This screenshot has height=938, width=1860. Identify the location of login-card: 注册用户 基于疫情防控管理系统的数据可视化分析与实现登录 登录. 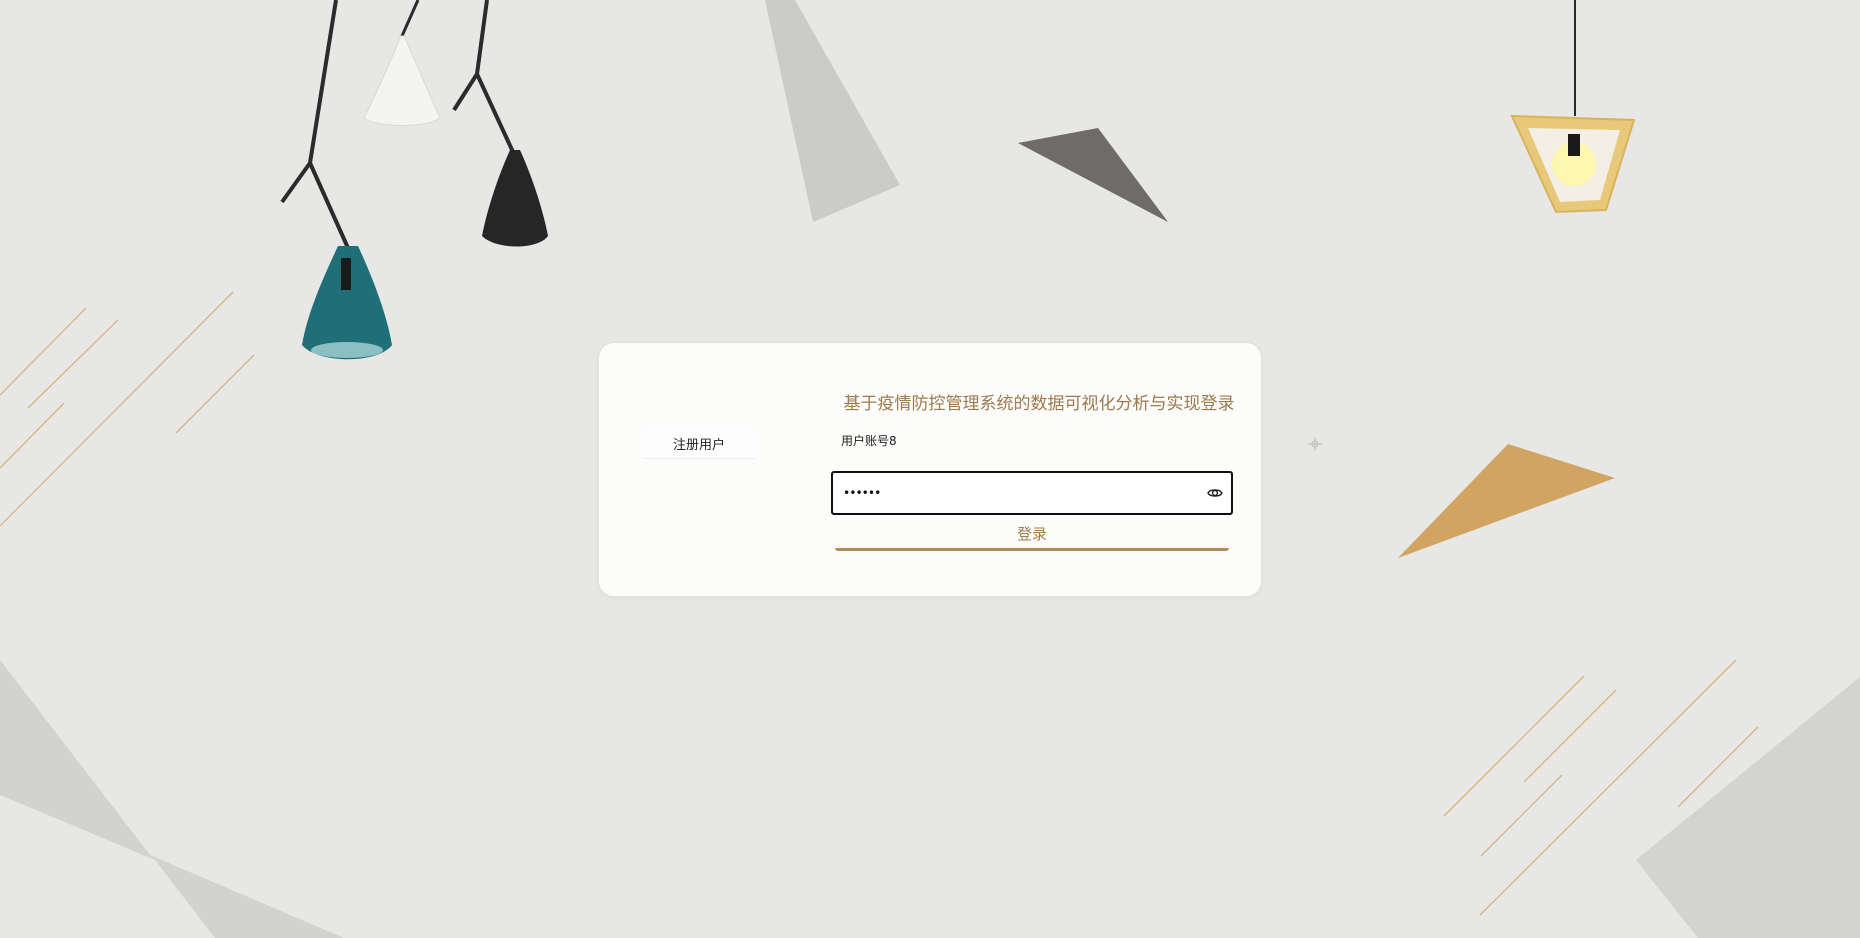
(930, 469).